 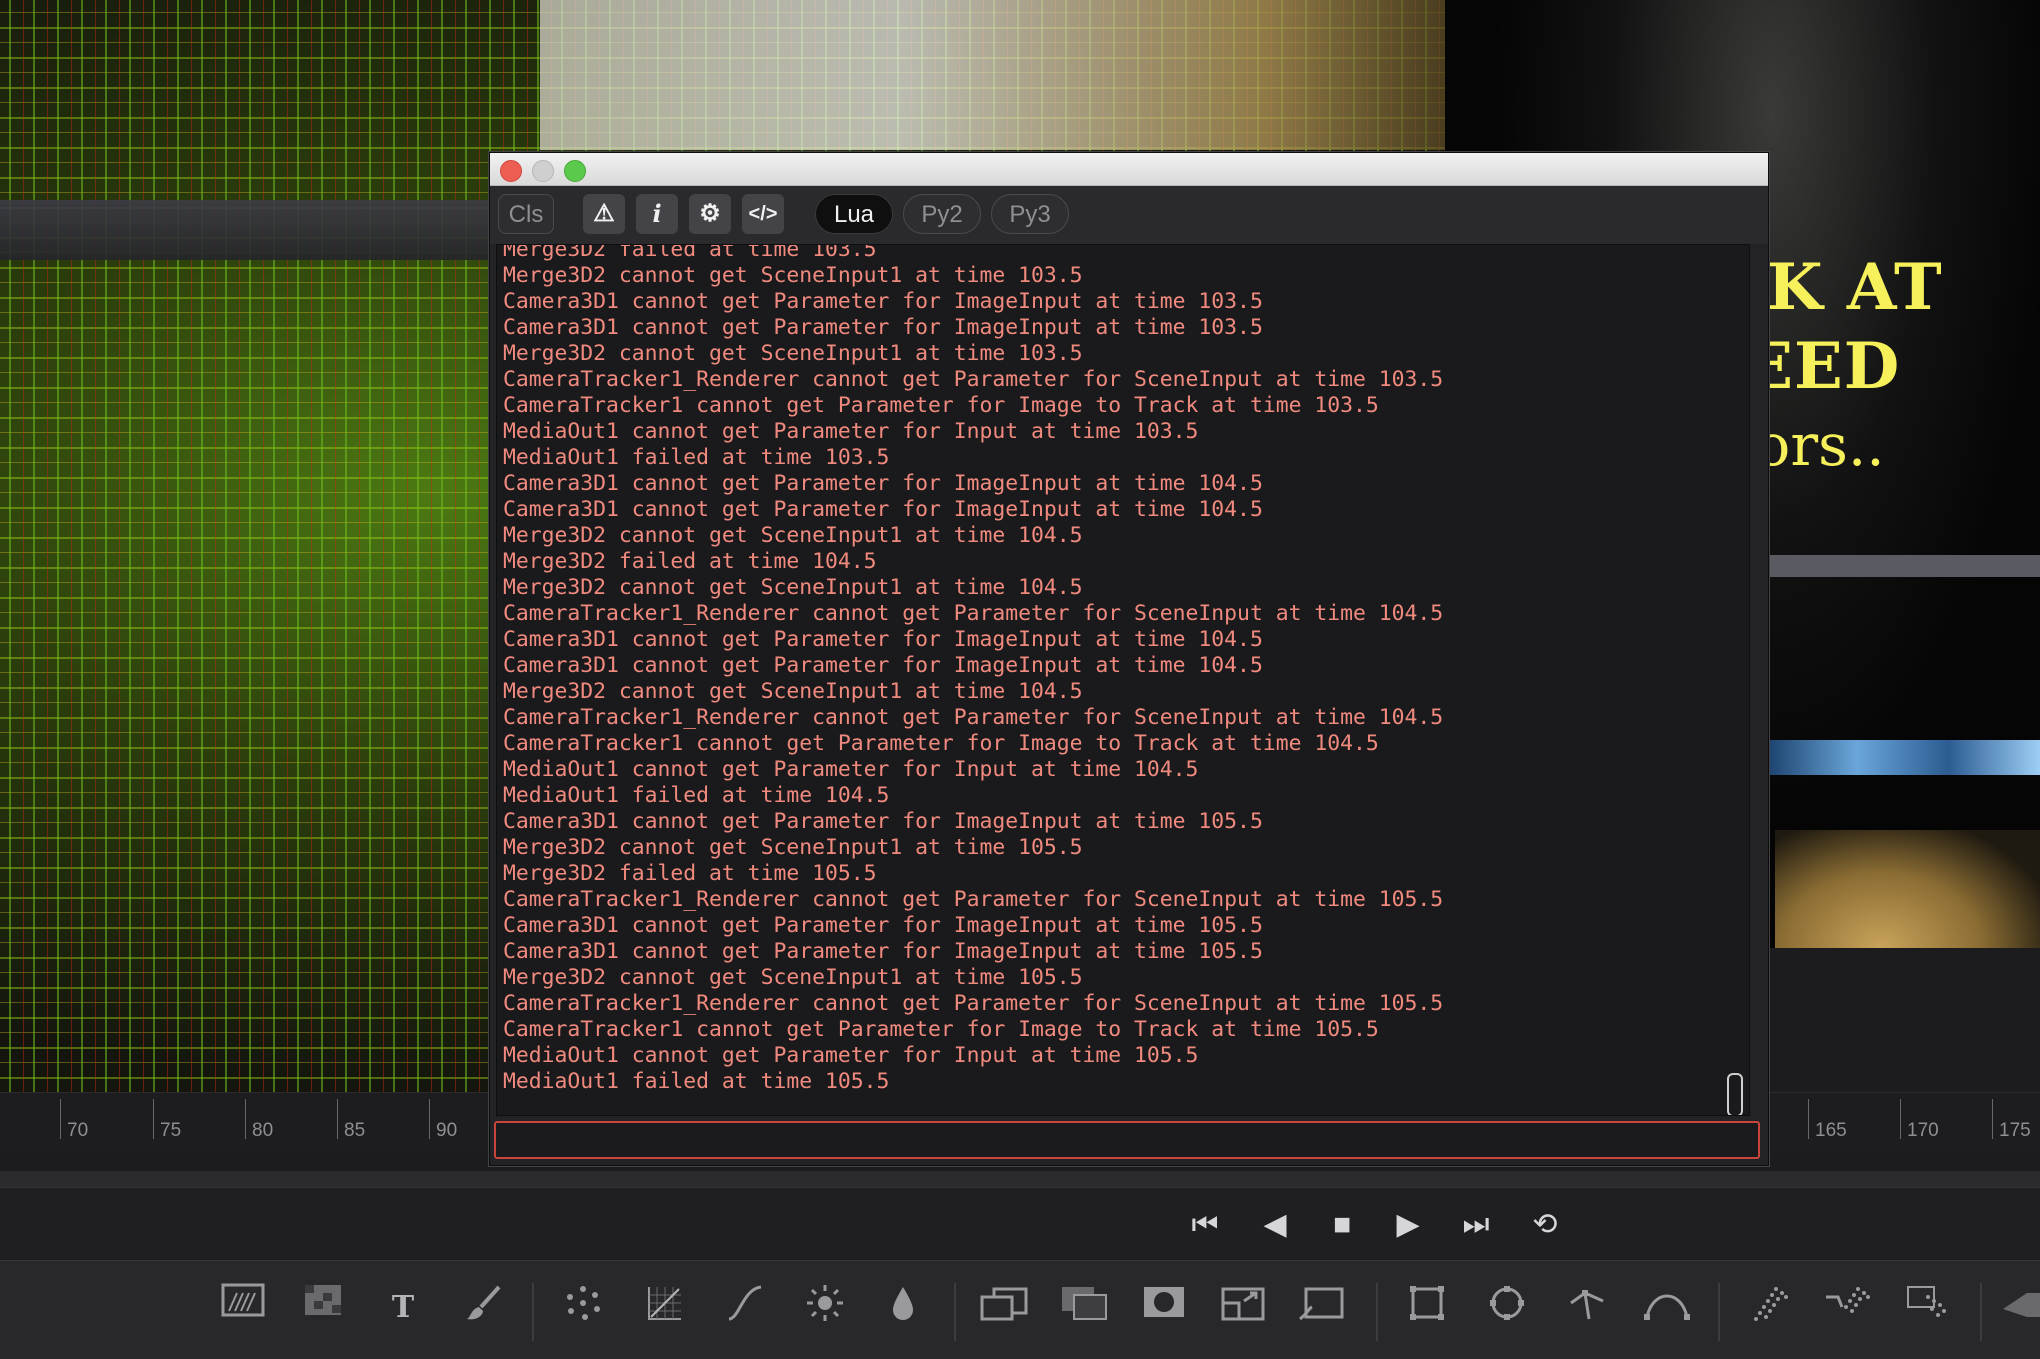 I want to click on py3-language-button: Py3, so click(x=1030, y=214).